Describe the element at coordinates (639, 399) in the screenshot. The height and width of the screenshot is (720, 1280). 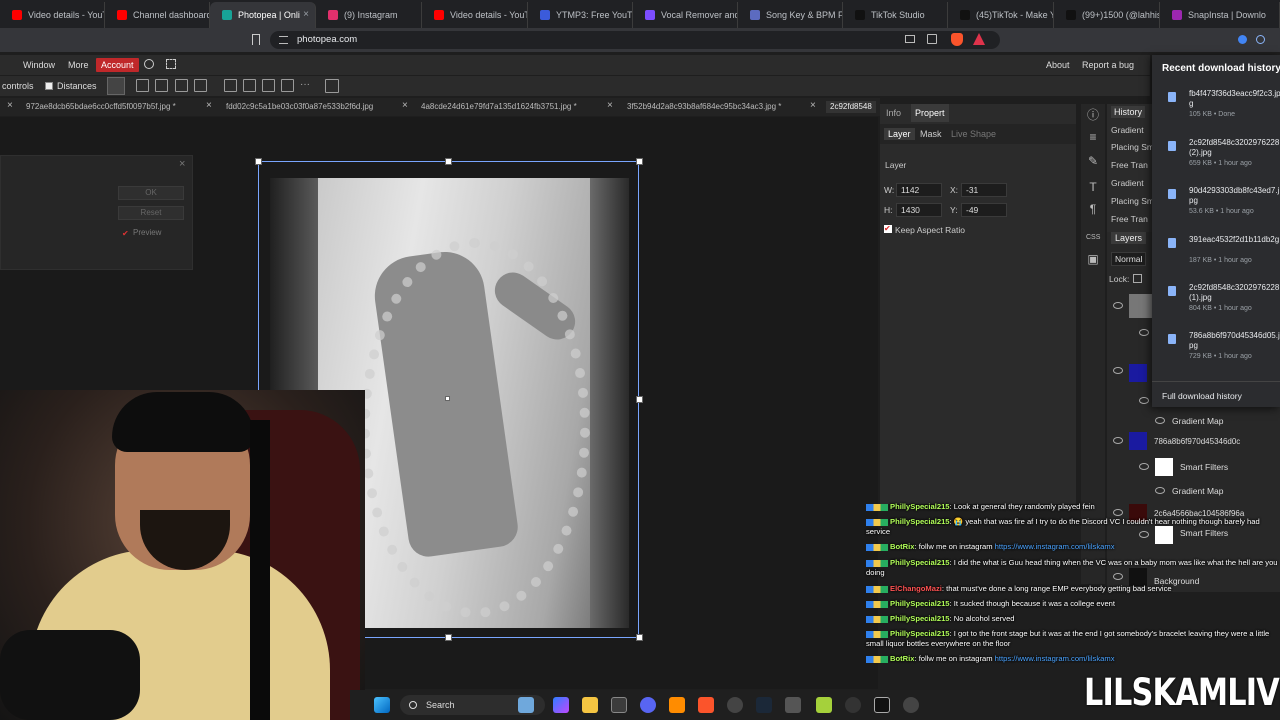
I see `transform-handle-mr` at that location.